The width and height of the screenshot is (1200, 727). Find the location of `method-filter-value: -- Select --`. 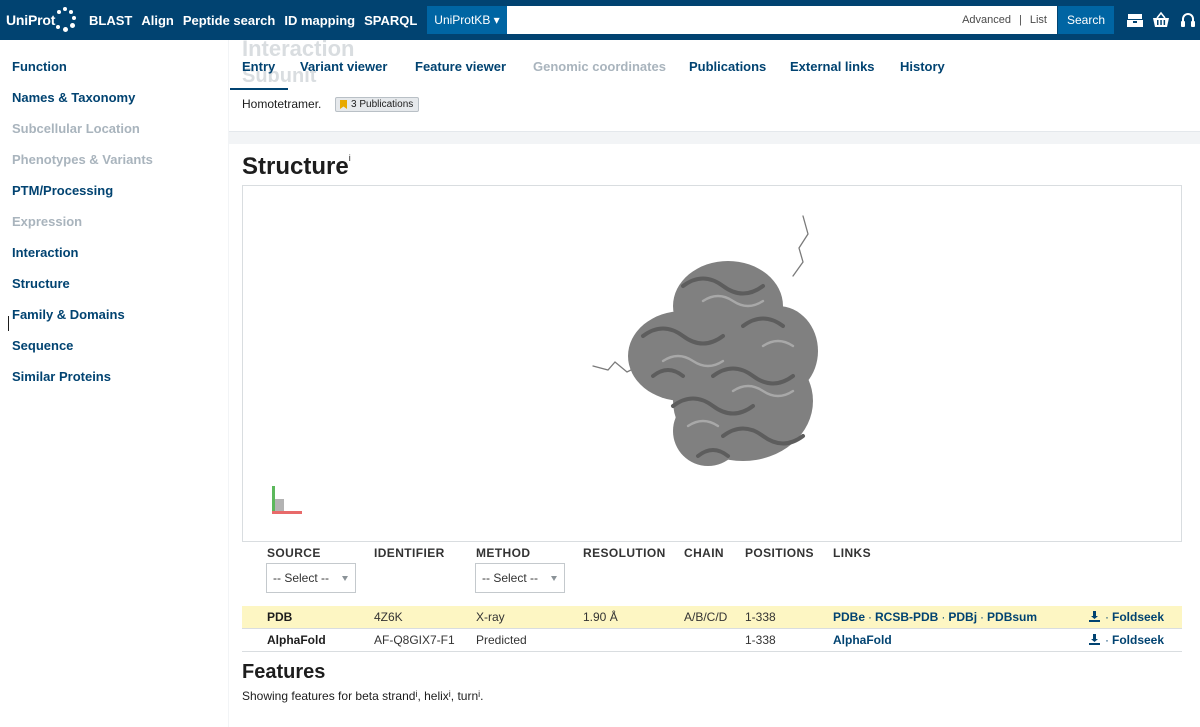

method-filter-value: -- Select -- is located at coordinates (510, 578).